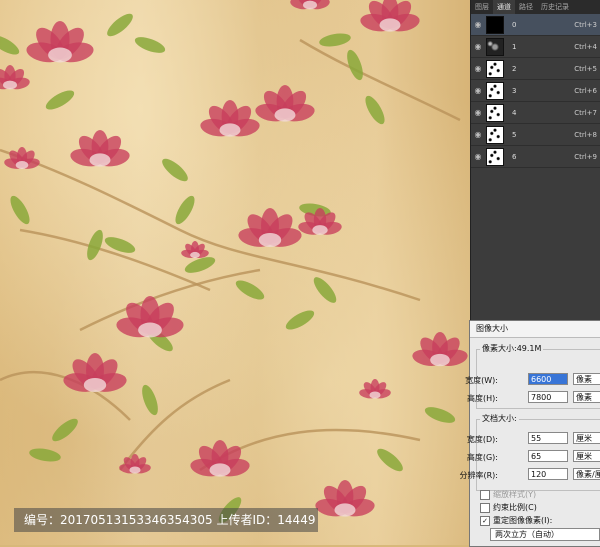  Describe the element at coordinates (482, 398) in the screenshot. I see `pixel-height-label: 高度(H):` at that location.